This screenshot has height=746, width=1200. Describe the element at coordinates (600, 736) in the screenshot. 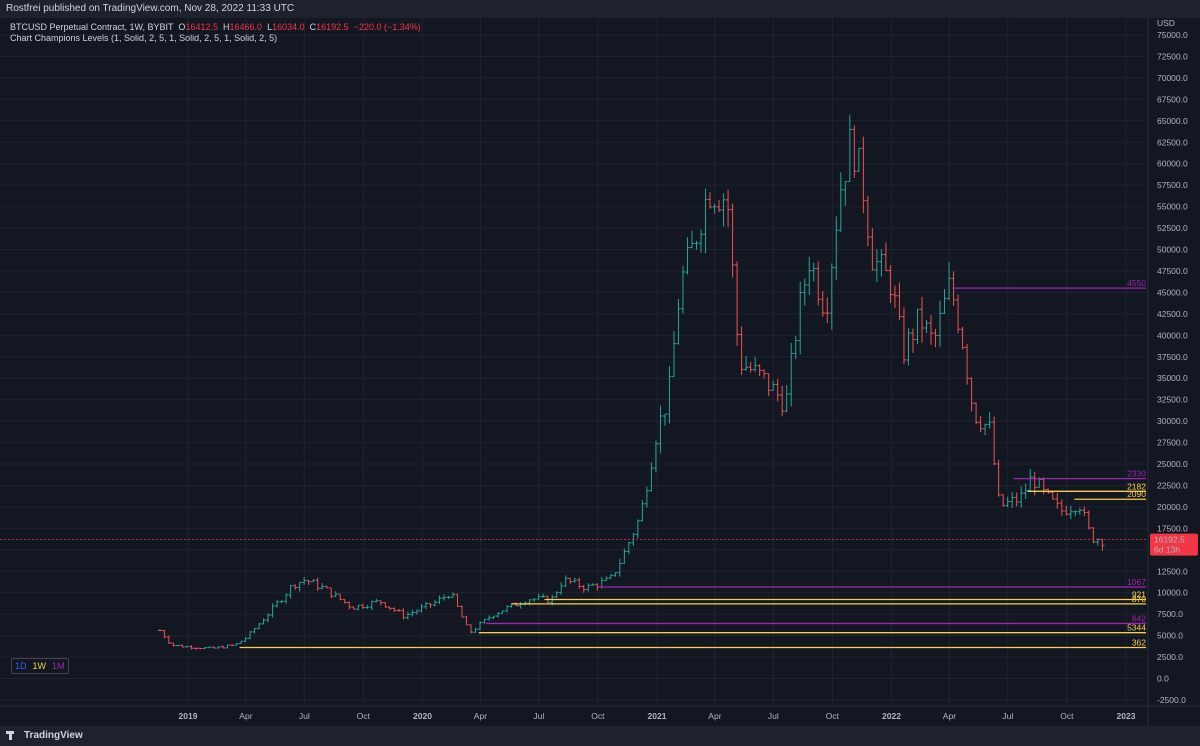

I see `footer-bar: TradingView` at that location.